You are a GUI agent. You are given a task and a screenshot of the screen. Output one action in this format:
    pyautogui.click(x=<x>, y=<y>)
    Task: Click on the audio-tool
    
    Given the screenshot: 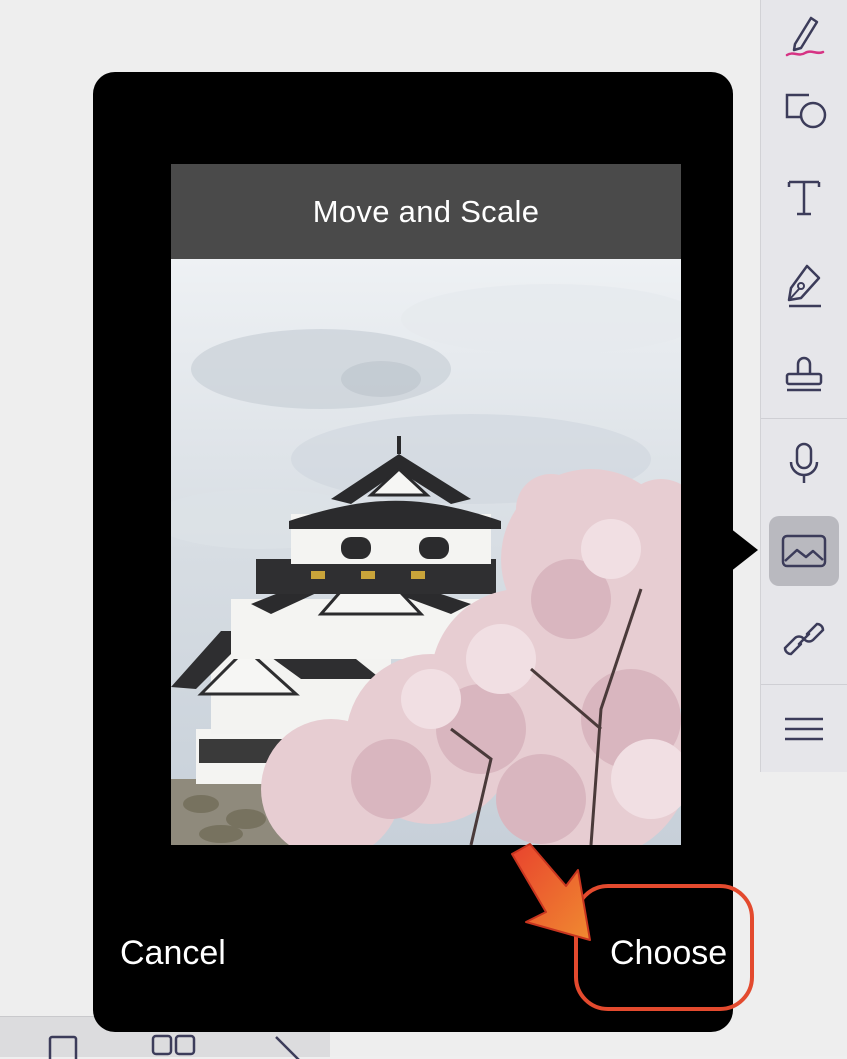 What is the action you would take?
    pyautogui.click(x=804, y=463)
    